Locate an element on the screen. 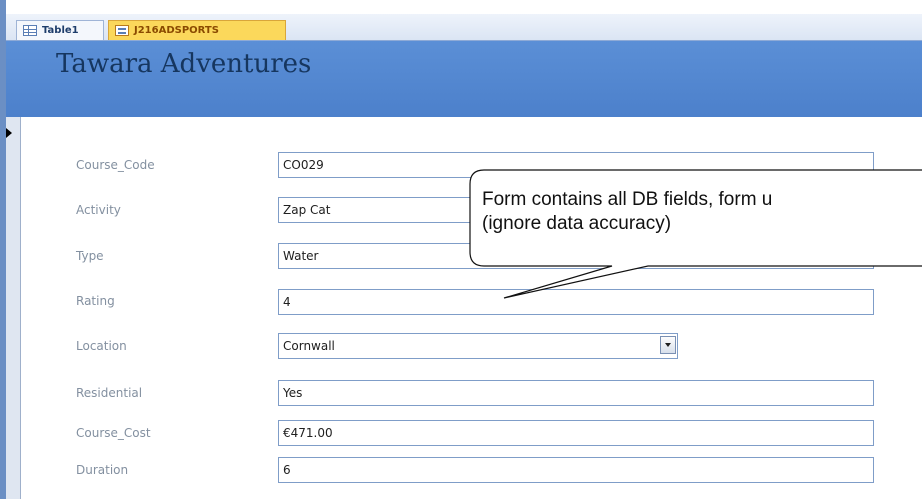 This screenshot has height=499, width=922. callout-line-1: Form contains all DB fields, form u is located at coordinates (627, 199).